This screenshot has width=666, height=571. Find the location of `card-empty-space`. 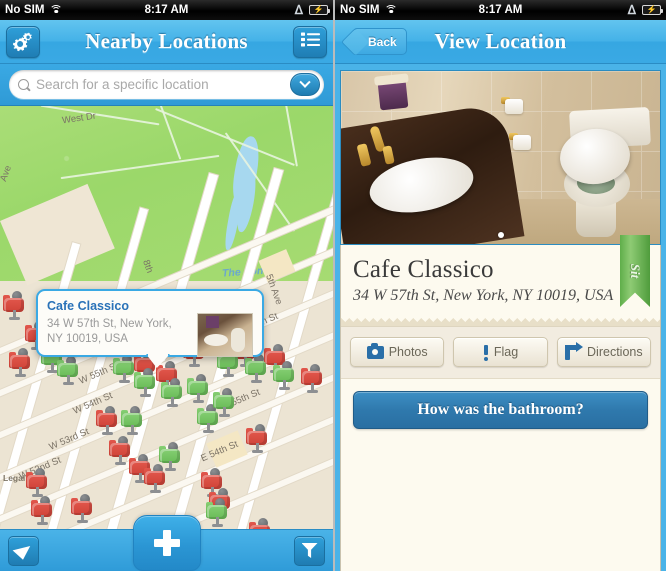

card-empty-space is located at coordinates (500, 507).